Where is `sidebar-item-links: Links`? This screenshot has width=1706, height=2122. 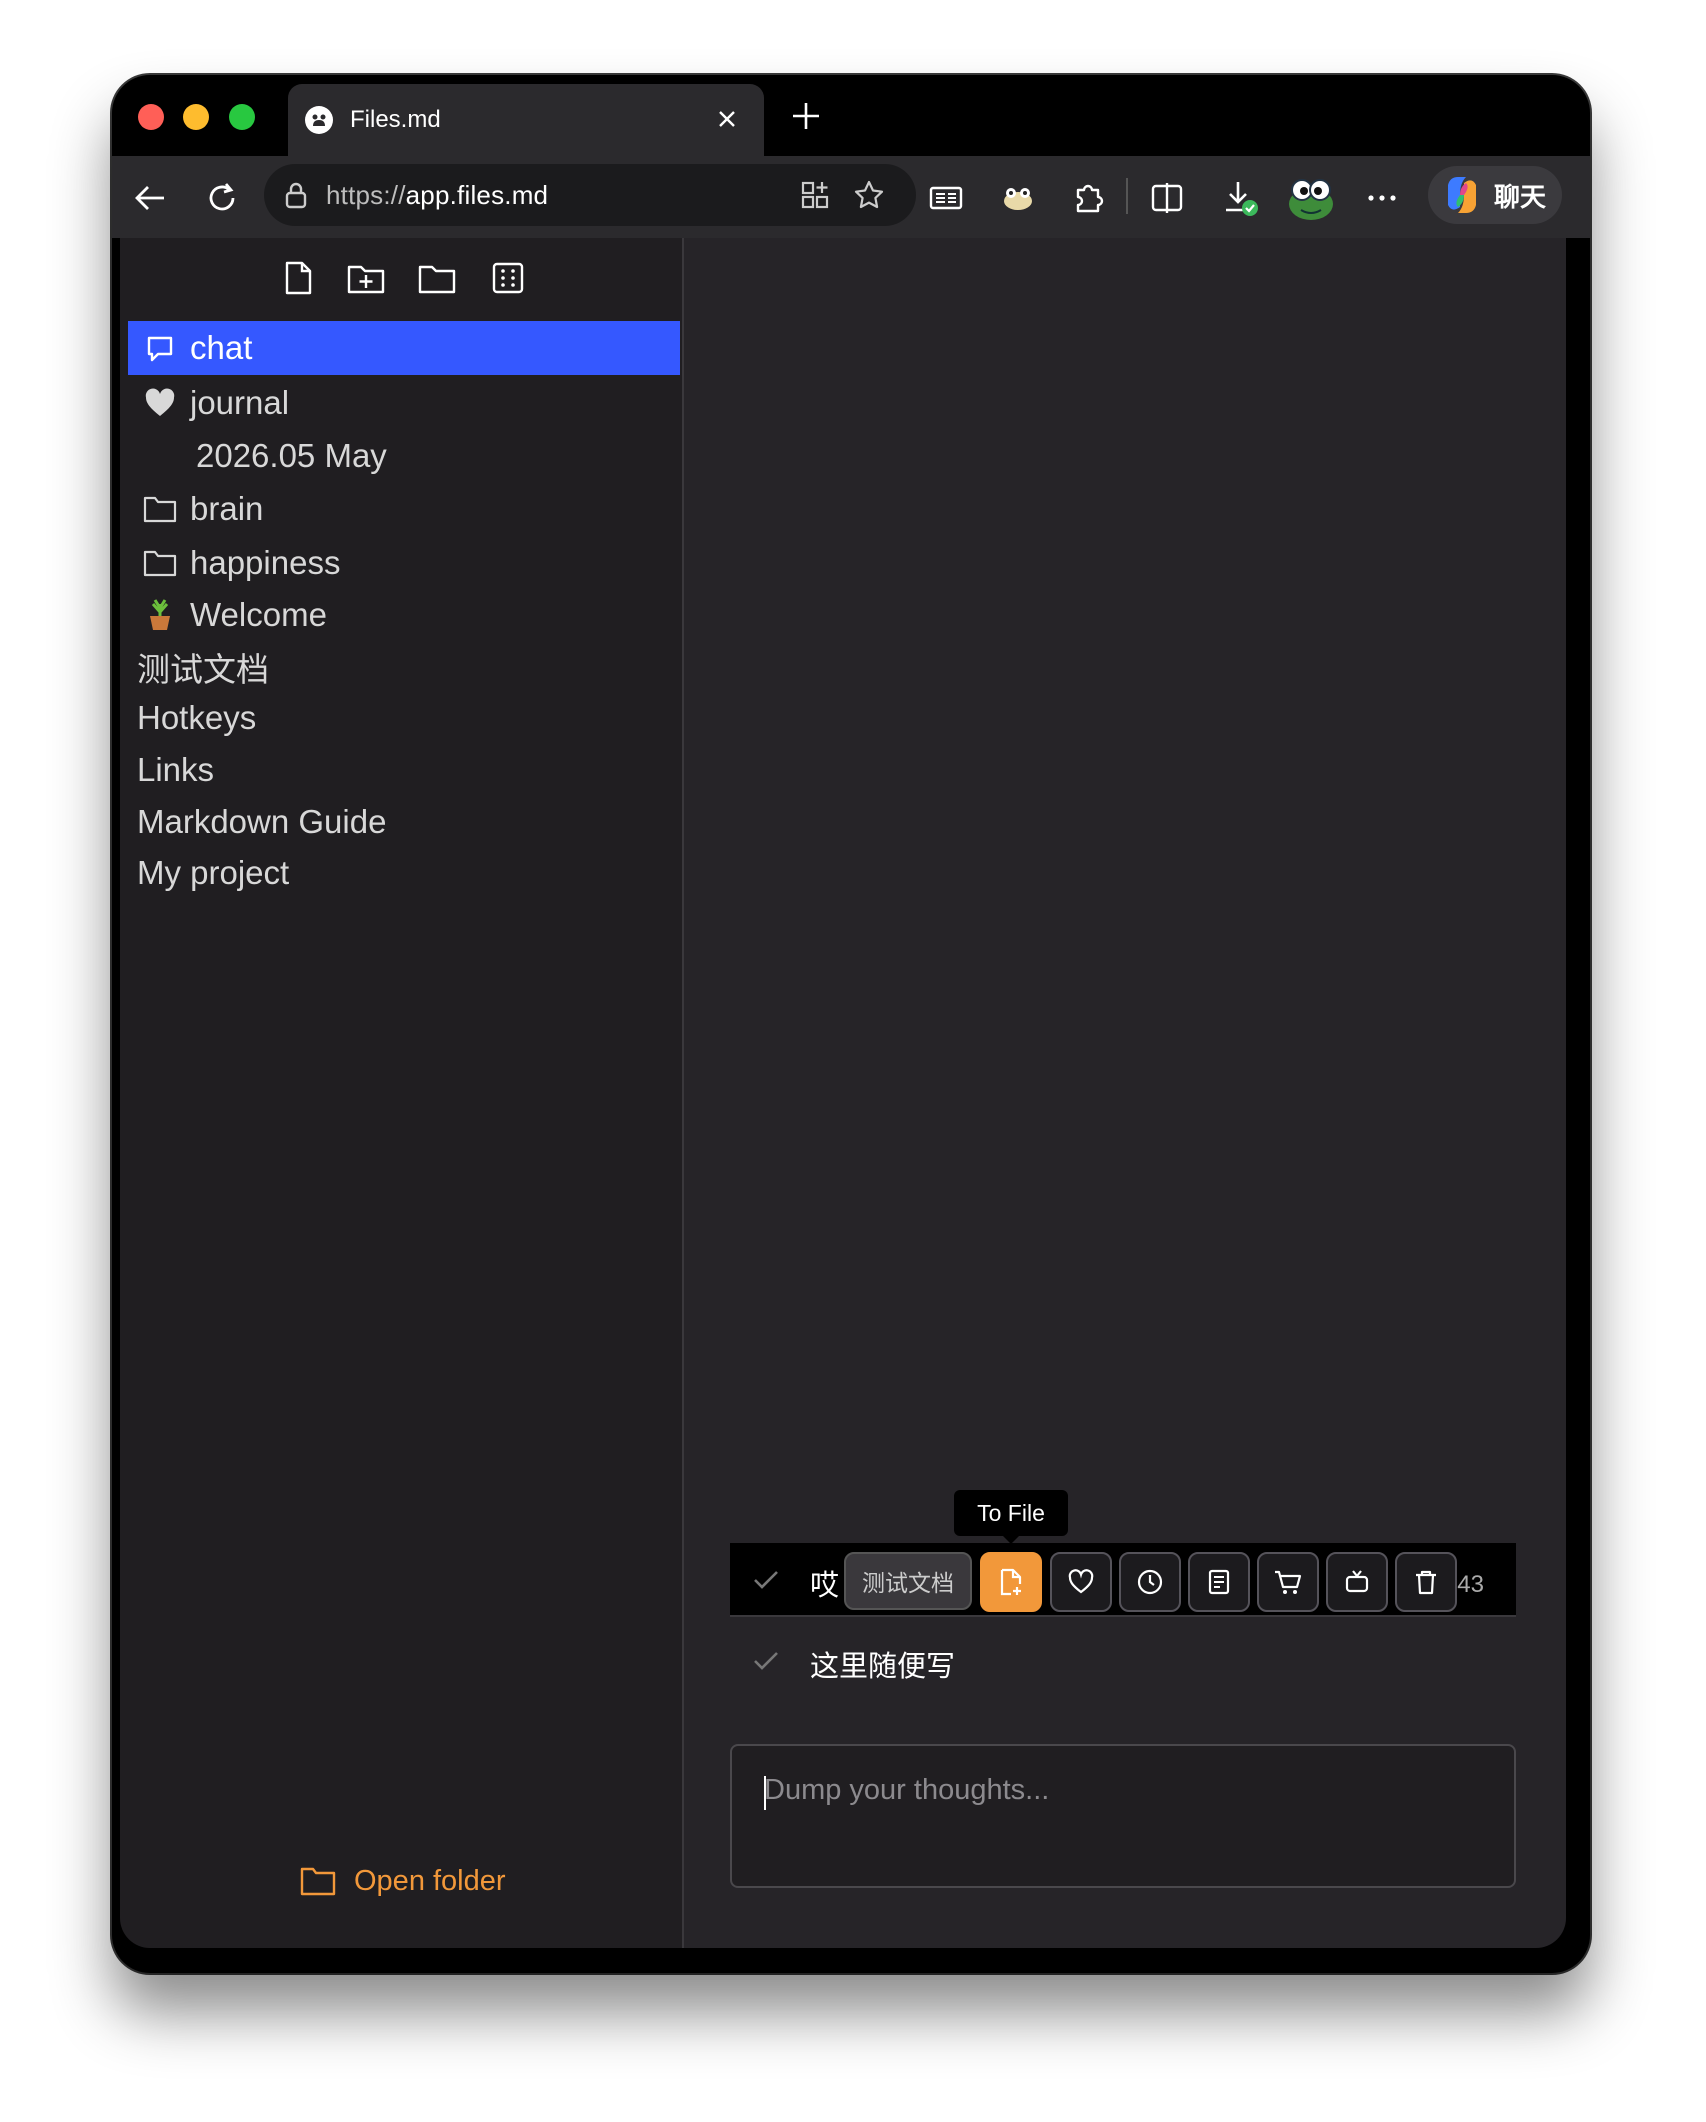
sidebar-item-links: Links is located at coordinates (404, 770).